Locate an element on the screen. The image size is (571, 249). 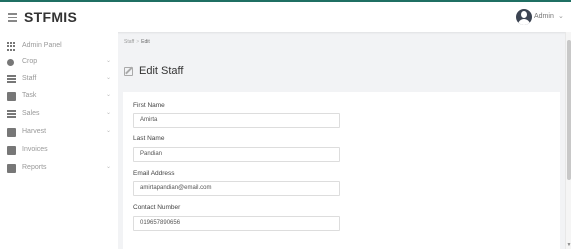
sidebar-item-staff: Staff ⌄ is located at coordinates (59, 80).